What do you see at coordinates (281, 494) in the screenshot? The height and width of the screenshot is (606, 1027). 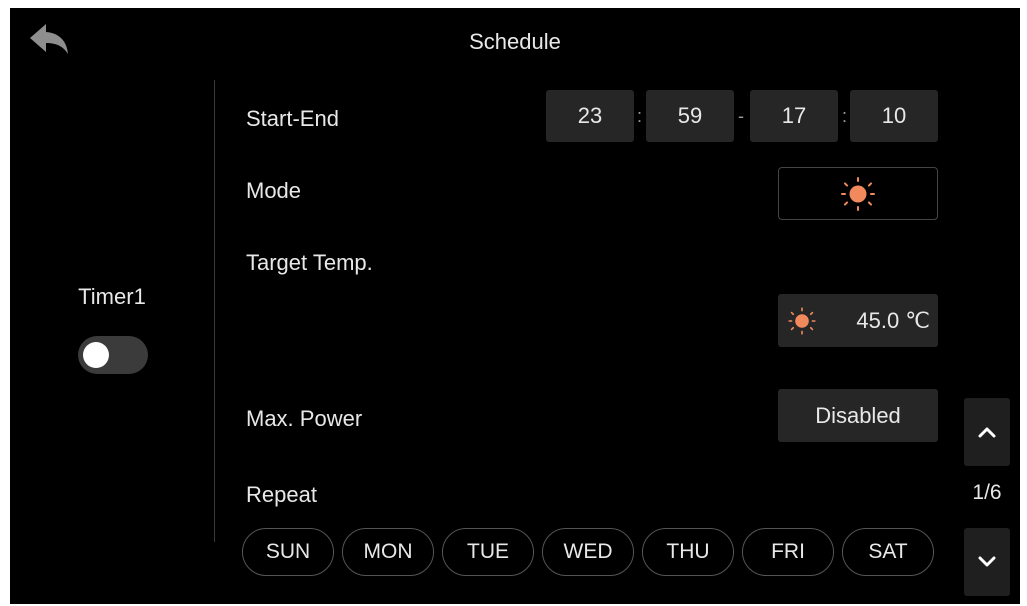 I see `repeat-label: Repeat` at bounding box center [281, 494].